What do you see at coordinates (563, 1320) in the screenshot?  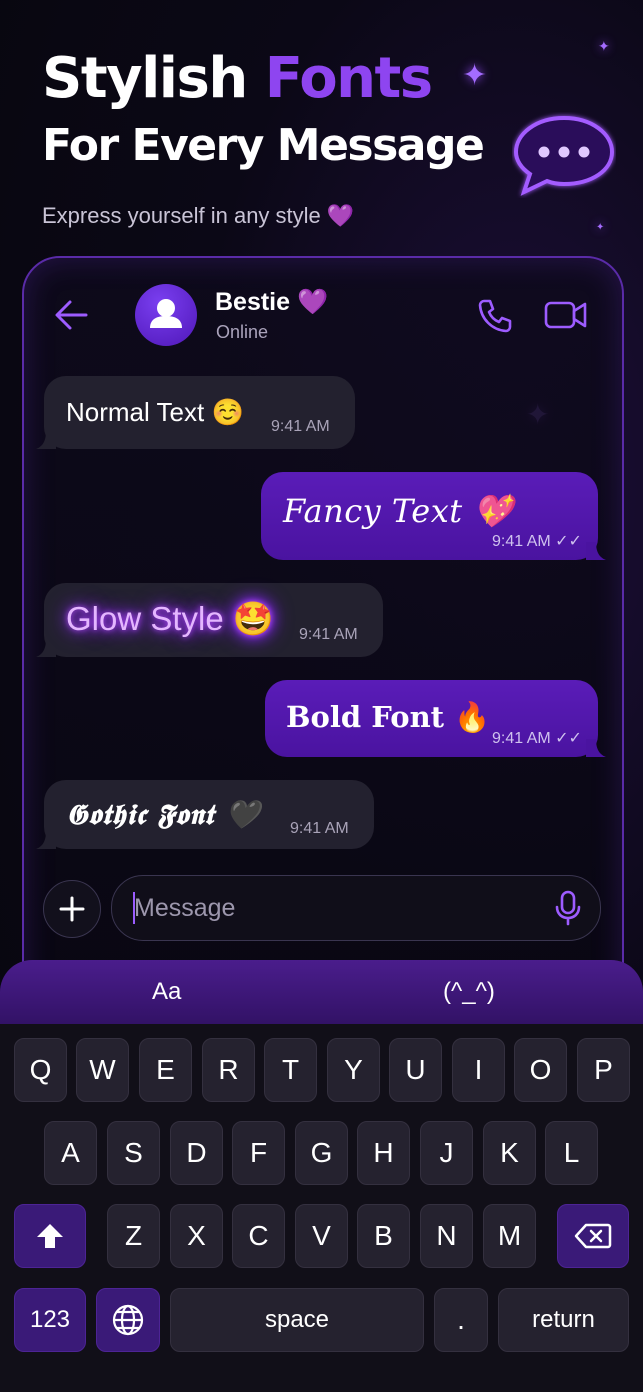 I see `return-key: return` at bounding box center [563, 1320].